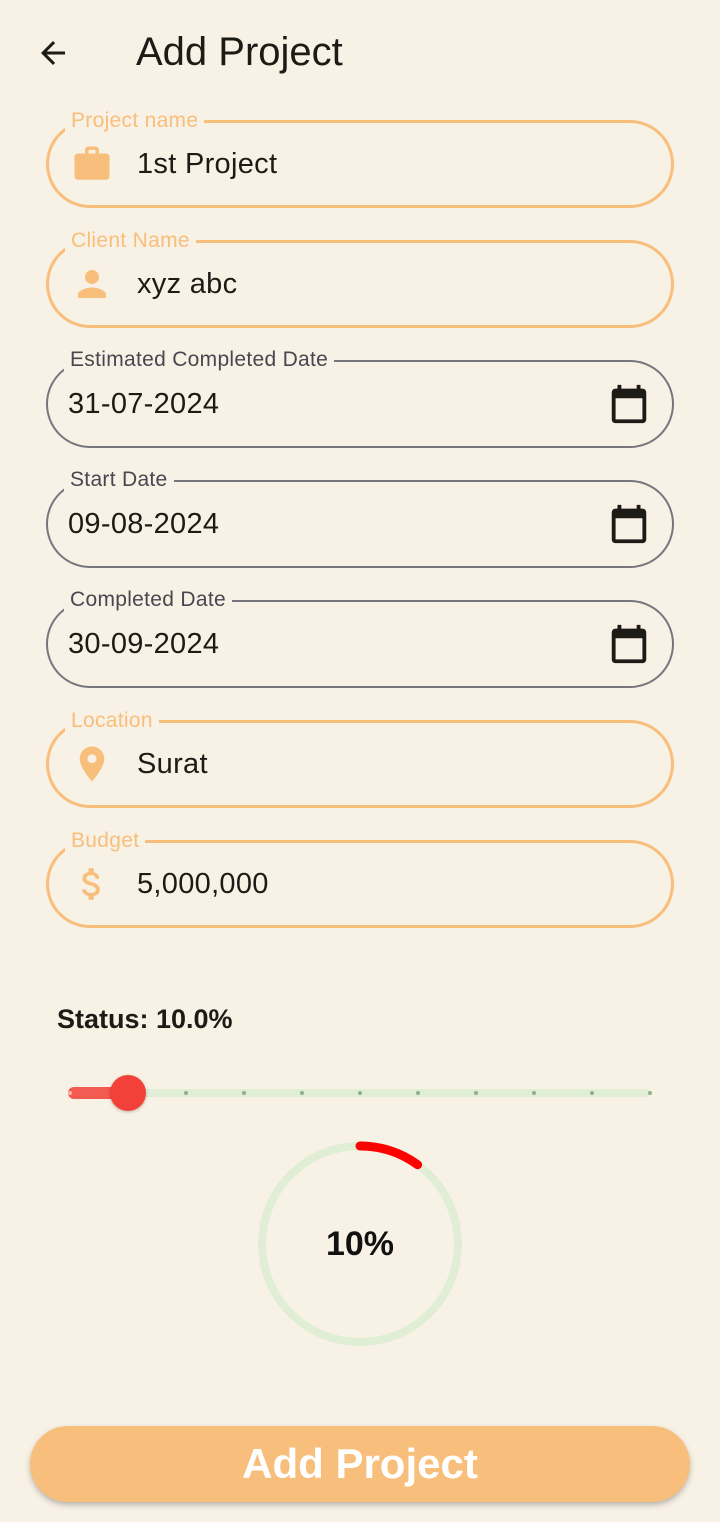  What do you see at coordinates (105, 841) in the screenshot?
I see `budget-label: Budget` at bounding box center [105, 841].